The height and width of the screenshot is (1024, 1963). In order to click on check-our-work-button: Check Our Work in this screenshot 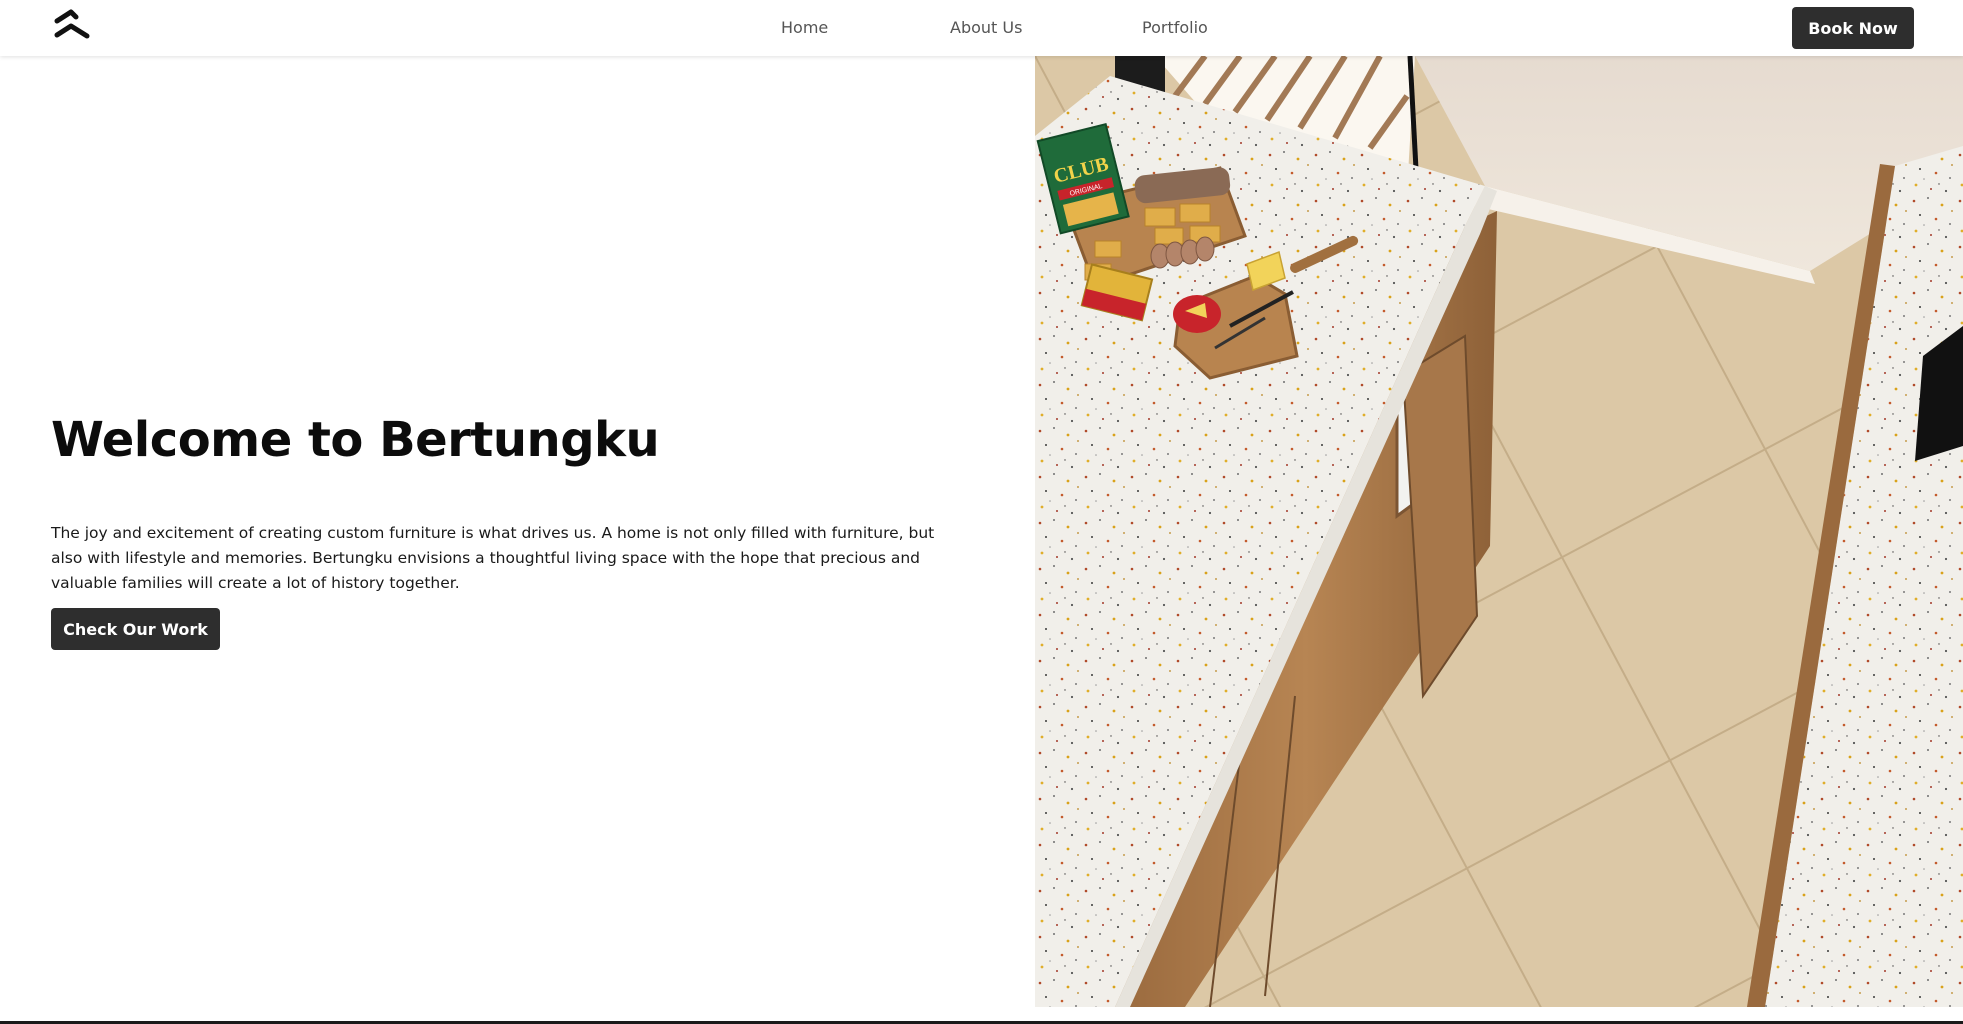, I will do `click(135, 629)`.